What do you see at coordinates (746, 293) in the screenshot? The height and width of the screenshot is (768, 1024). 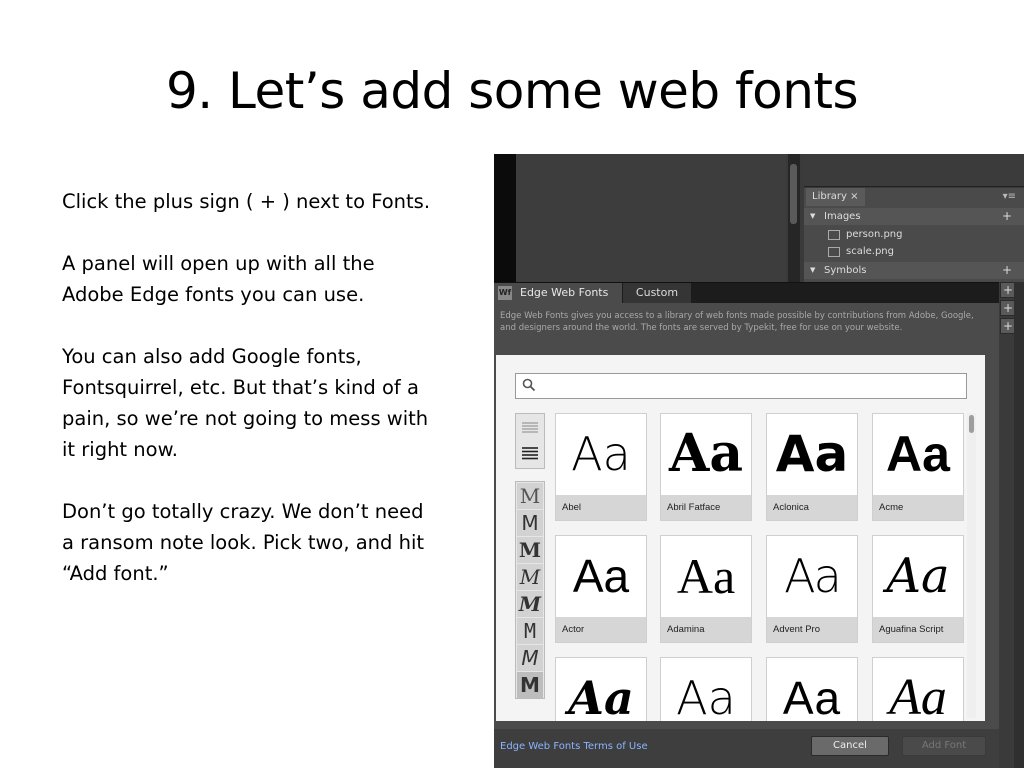 I see `dialog-tabbar: Wf Edge Web Fonts Custom` at bounding box center [746, 293].